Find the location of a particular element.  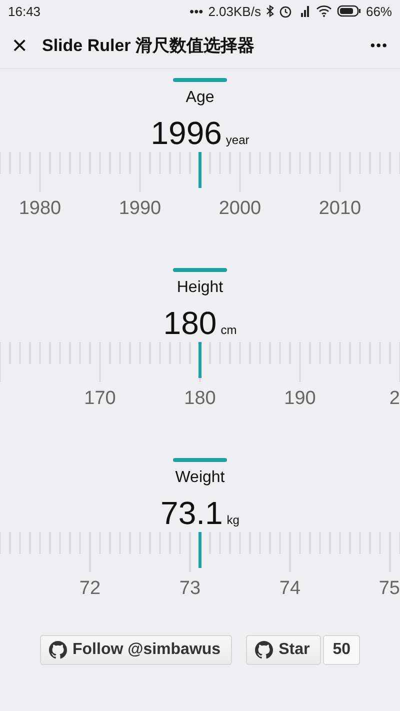

wifi-icon is located at coordinates (324, 11).